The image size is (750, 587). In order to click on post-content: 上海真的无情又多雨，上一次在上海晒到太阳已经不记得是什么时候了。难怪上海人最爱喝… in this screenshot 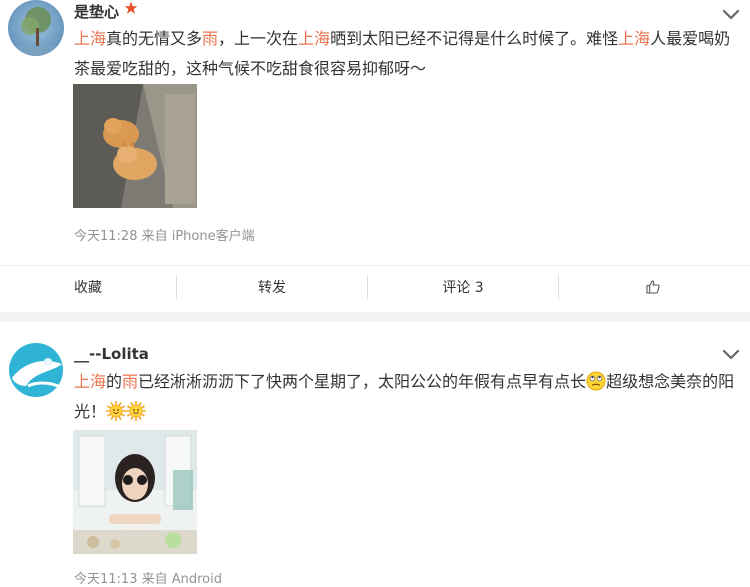, I will do `click(409, 54)`.